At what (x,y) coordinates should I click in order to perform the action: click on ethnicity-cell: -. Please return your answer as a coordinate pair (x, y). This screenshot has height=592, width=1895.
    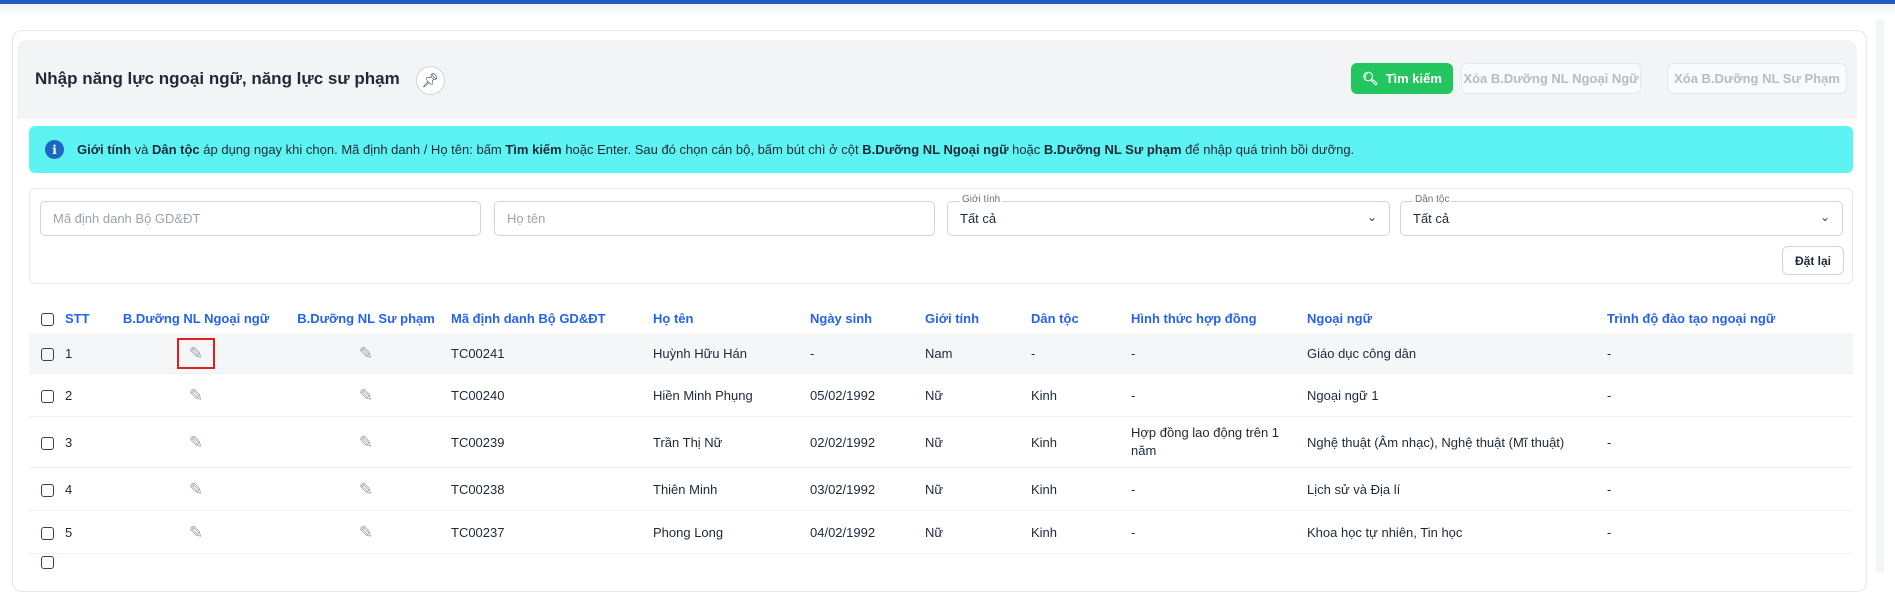
    Looking at the image, I should click on (1081, 353).